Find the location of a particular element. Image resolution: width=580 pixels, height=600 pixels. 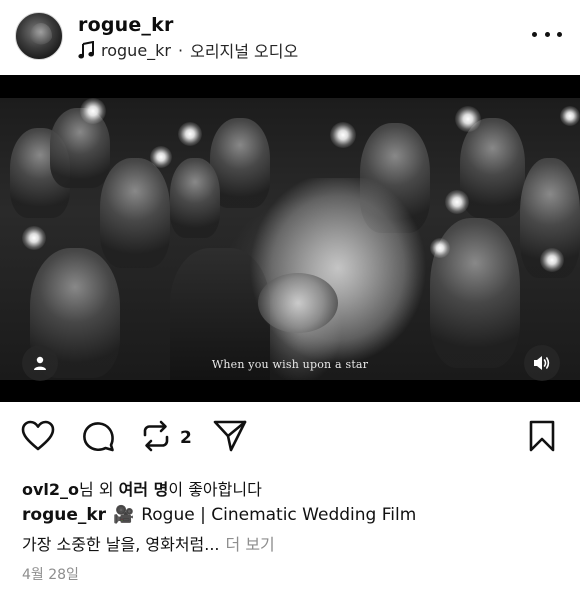

comment-icon is located at coordinates (98, 436).